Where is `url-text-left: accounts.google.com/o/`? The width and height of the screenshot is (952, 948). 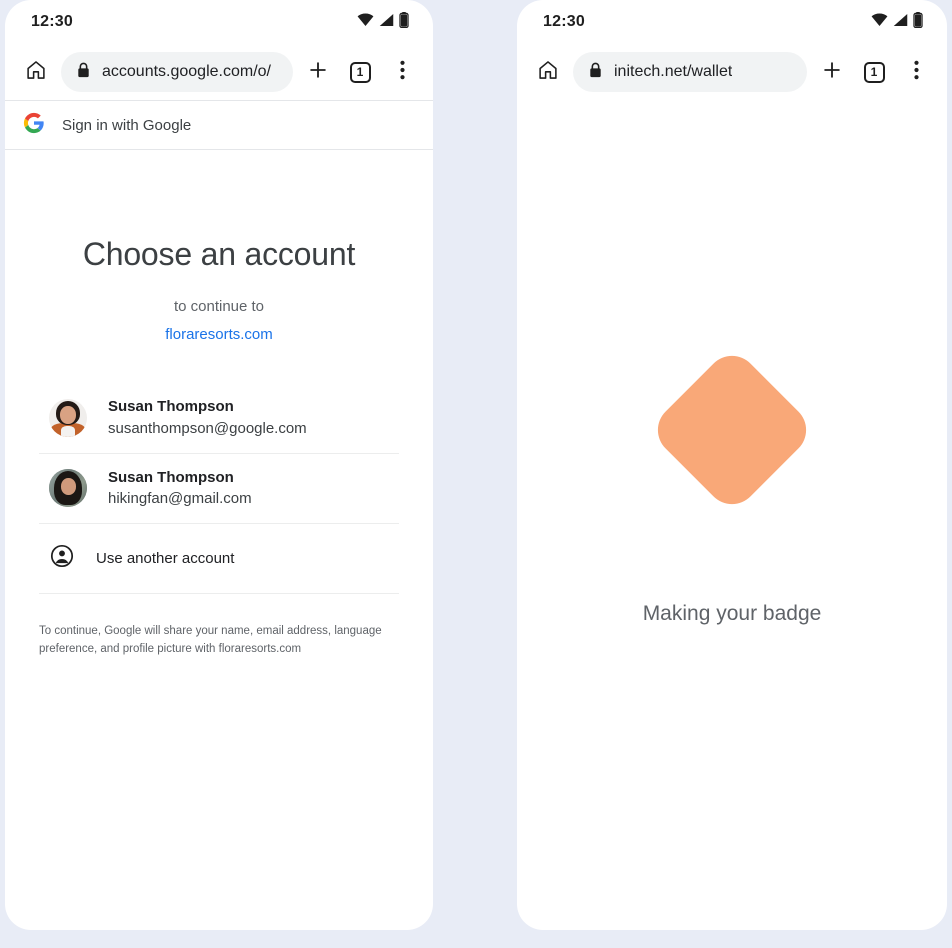 url-text-left: accounts.google.com/o/ is located at coordinates (186, 71).